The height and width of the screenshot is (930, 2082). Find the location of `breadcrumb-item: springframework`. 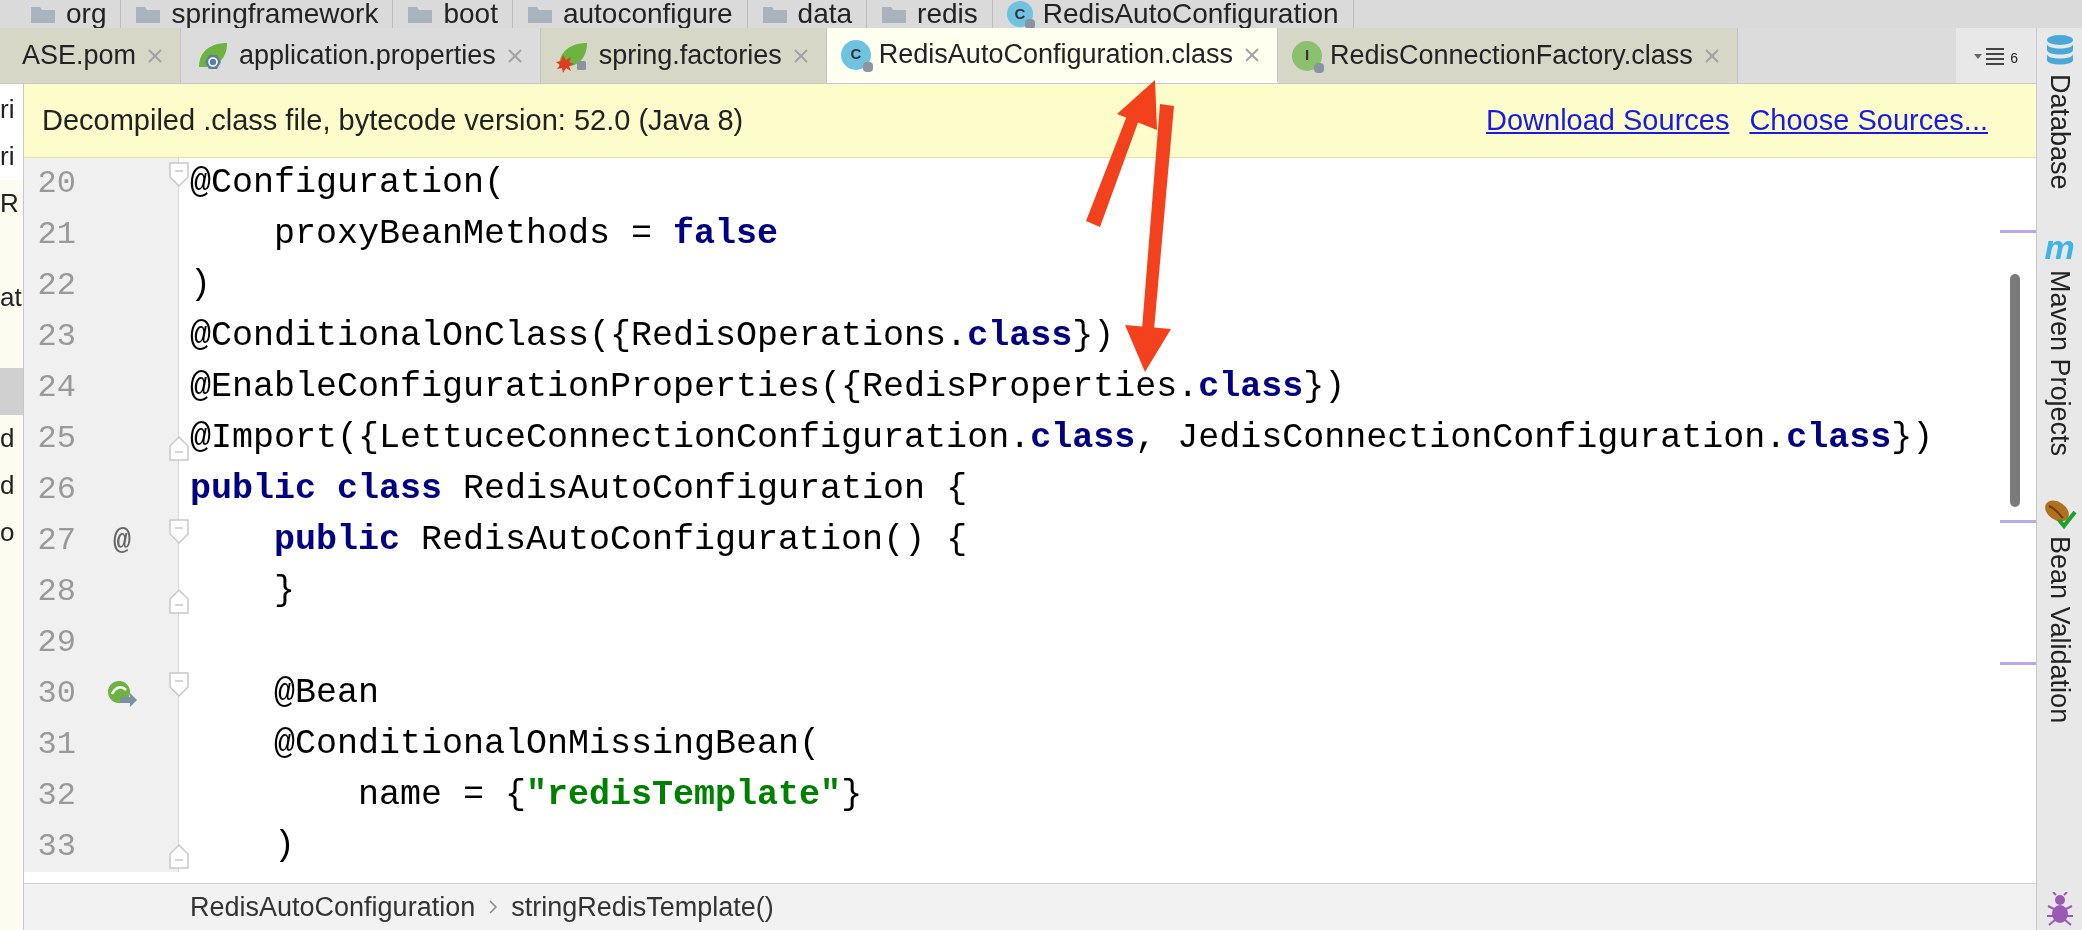

breadcrumb-item: springframework is located at coordinates (275, 14).